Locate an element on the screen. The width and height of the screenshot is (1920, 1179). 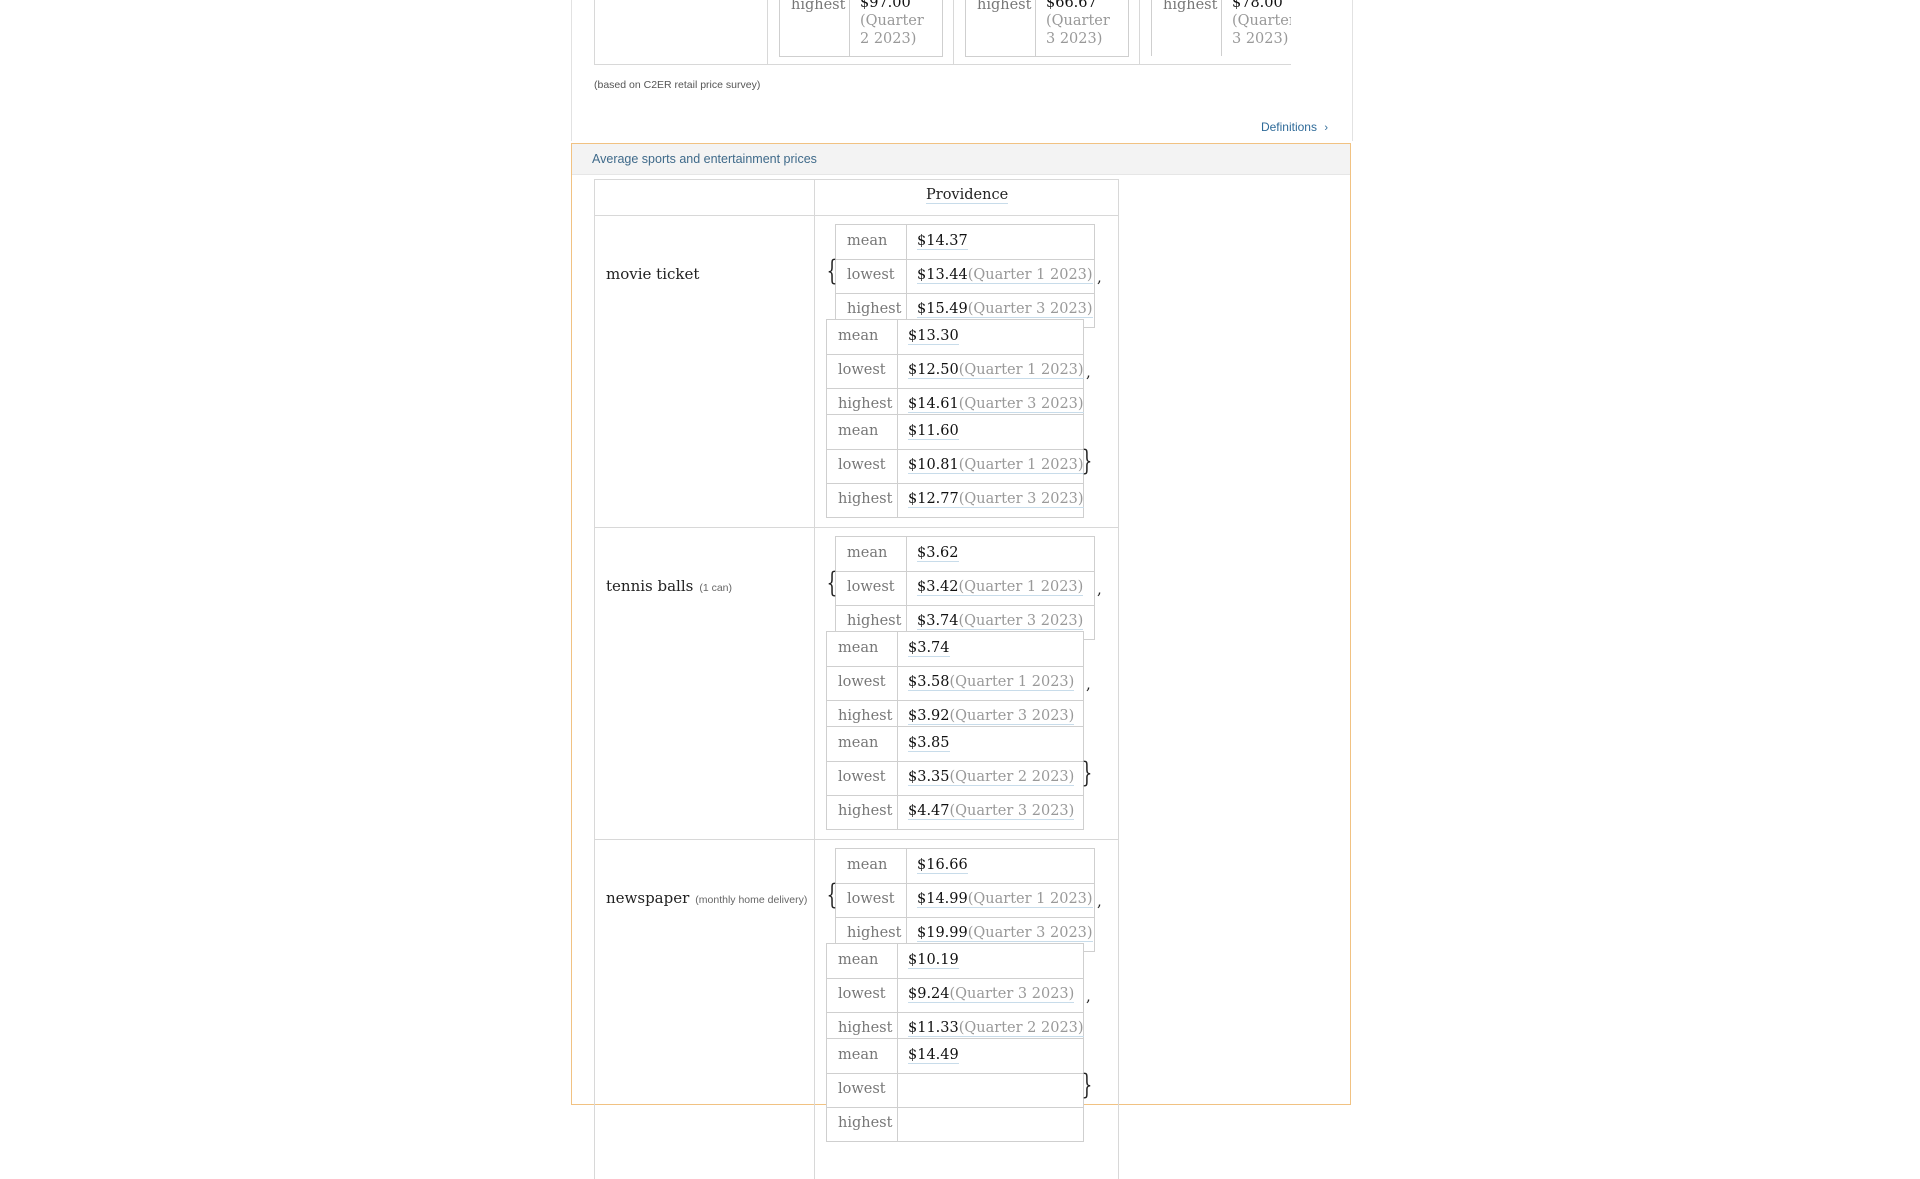
table-border-right is located at coordinates (1118, 679).